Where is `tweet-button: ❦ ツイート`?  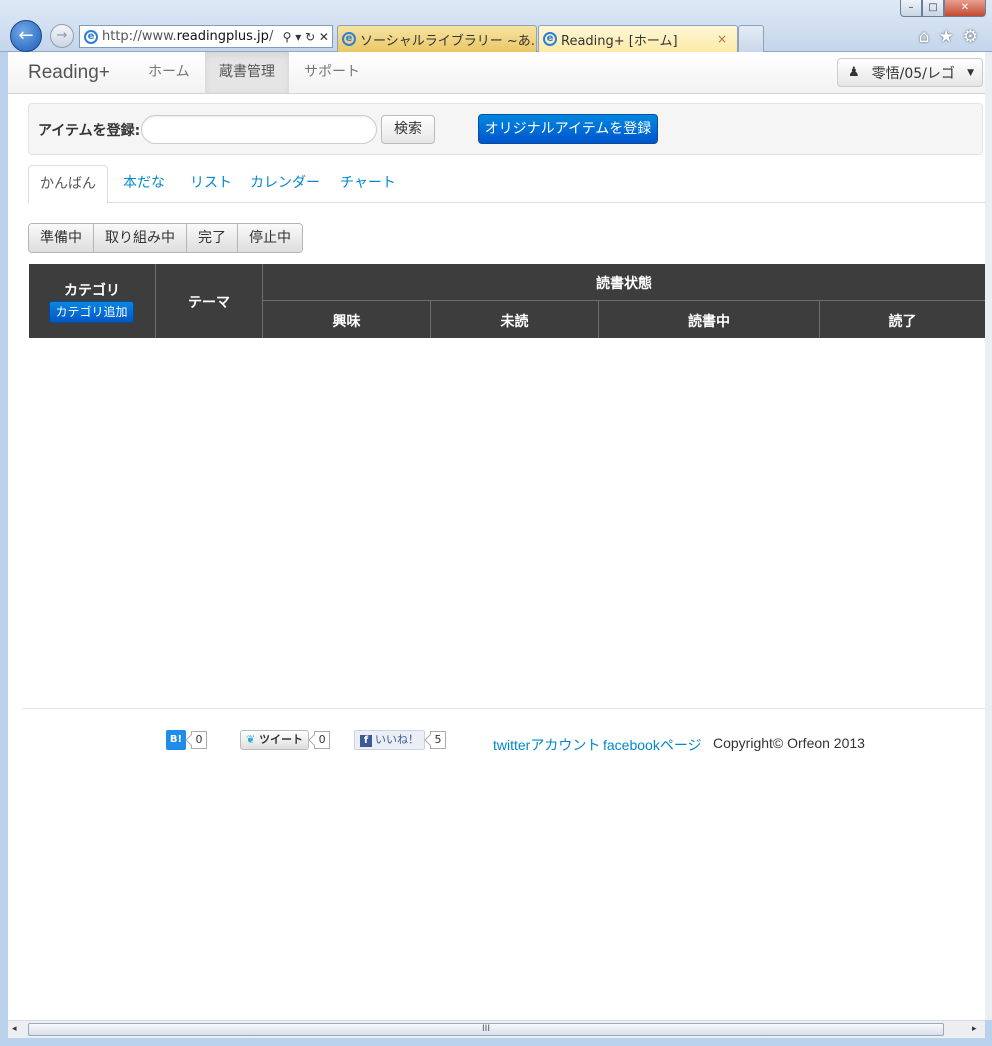 tweet-button: ❦ ツイート is located at coordinates (275, 740).